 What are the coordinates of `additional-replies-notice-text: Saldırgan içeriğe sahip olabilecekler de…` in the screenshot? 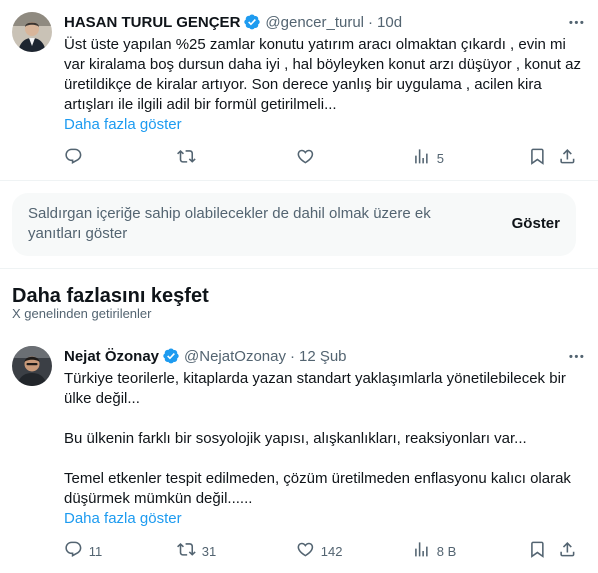 It's located at (229, 223).